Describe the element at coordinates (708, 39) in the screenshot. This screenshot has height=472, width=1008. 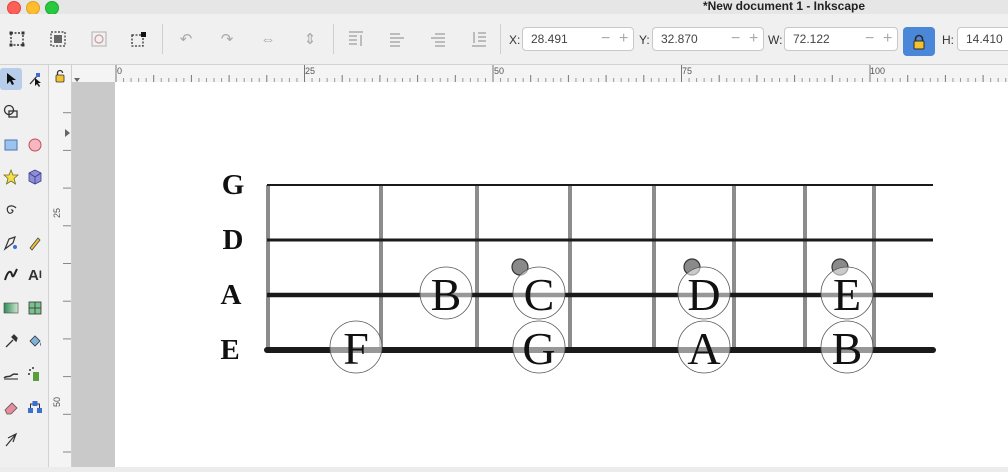
I see `y-field: 32.870 − +` at that location.